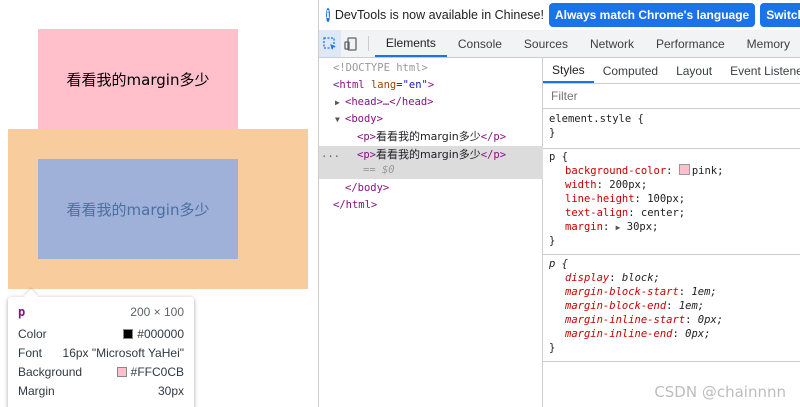 Image resolution: width=800 pixels, height=407 pixels. What do you see at coordinates (379, 170) in the screenshot?
I see `console-ref-label: == $0` at bounding box center [379, 170].